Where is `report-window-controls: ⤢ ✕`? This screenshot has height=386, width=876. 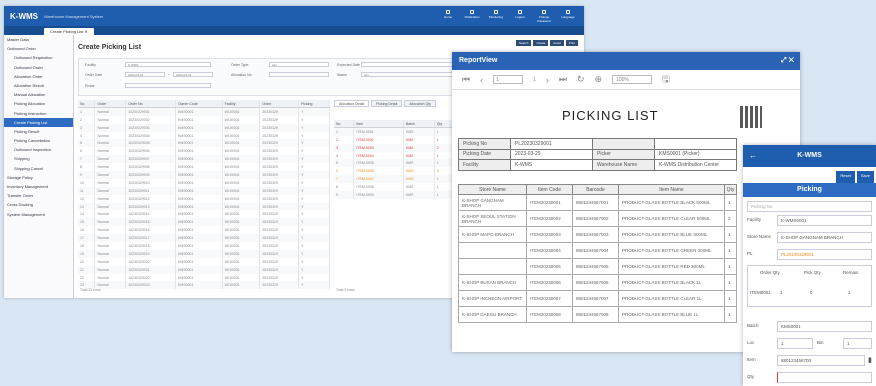
report-window-controls: ⤢ ✕ is located at coordinates (787, 61).